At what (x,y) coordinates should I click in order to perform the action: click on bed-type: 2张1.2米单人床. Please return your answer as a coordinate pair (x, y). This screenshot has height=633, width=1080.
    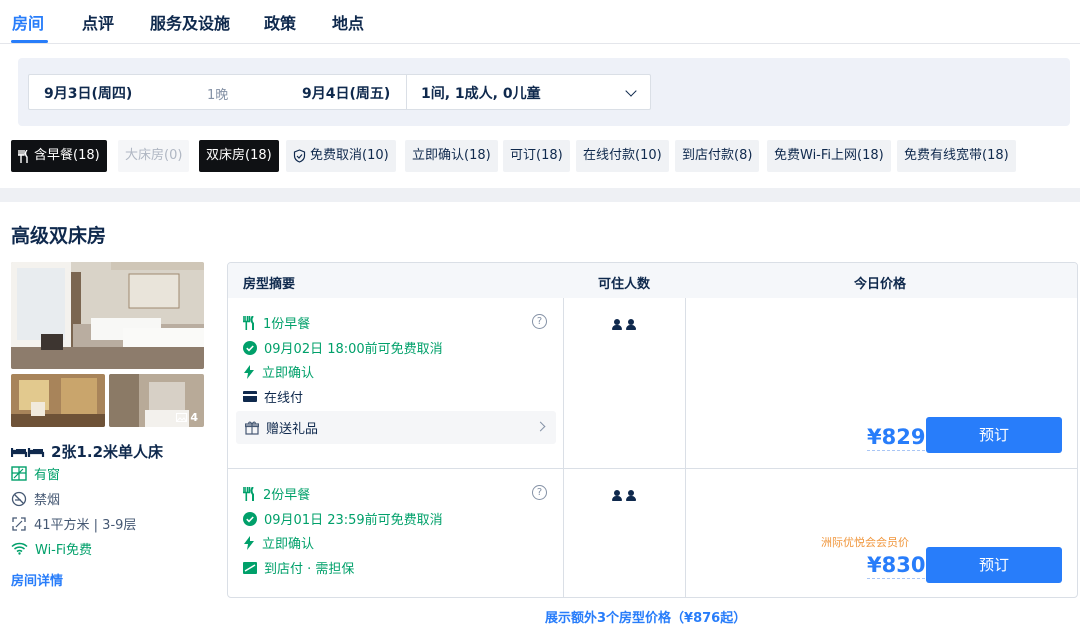
    Looking at the image, I should click on (107, 452).